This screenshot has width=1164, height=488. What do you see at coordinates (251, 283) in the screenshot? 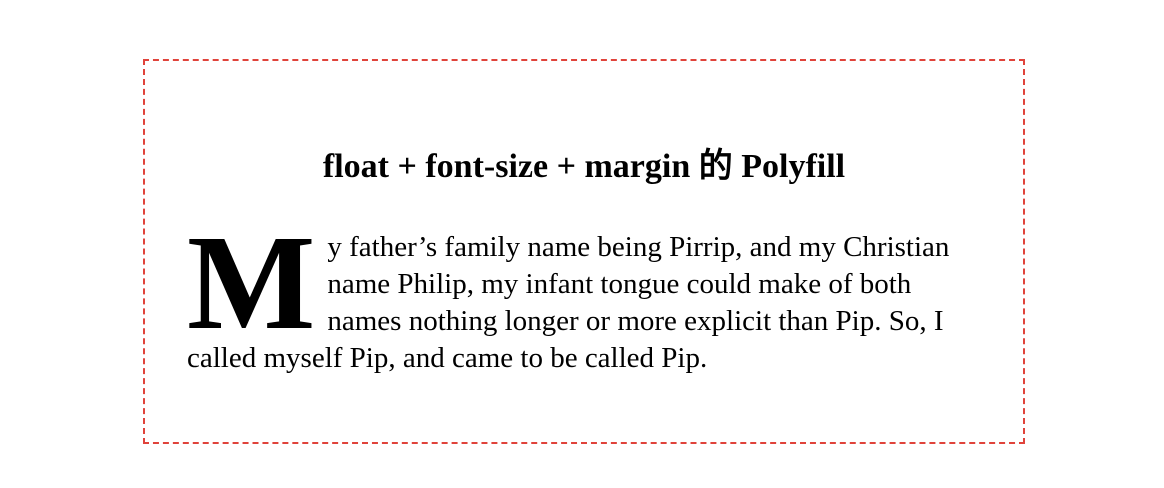
I see `drop-cap-letter: M` at bounding box center [251, 283].